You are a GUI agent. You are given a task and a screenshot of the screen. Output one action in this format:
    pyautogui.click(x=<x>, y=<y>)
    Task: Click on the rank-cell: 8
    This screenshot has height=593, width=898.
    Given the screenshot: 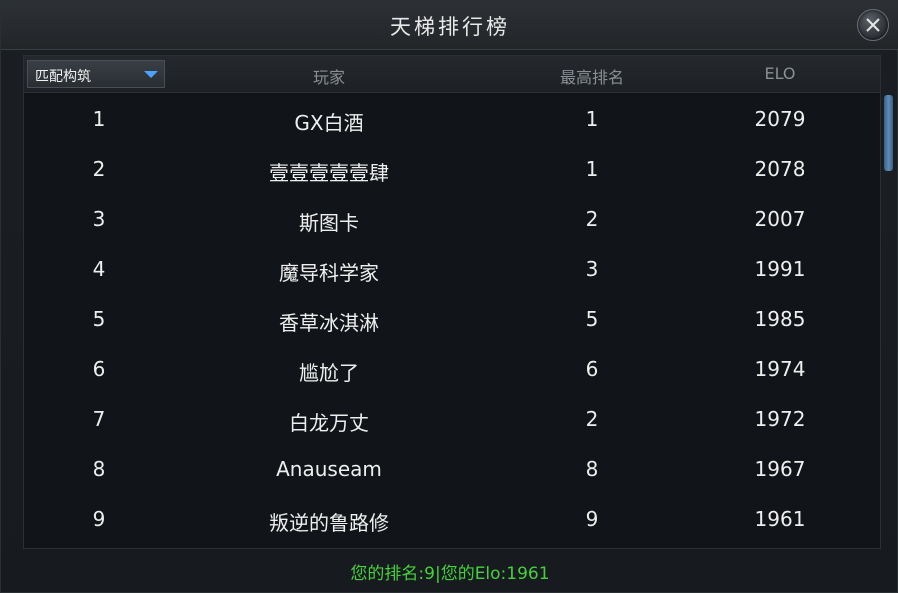 What is the action you would take?
    pyautogui.click(x=99, y=469)
    